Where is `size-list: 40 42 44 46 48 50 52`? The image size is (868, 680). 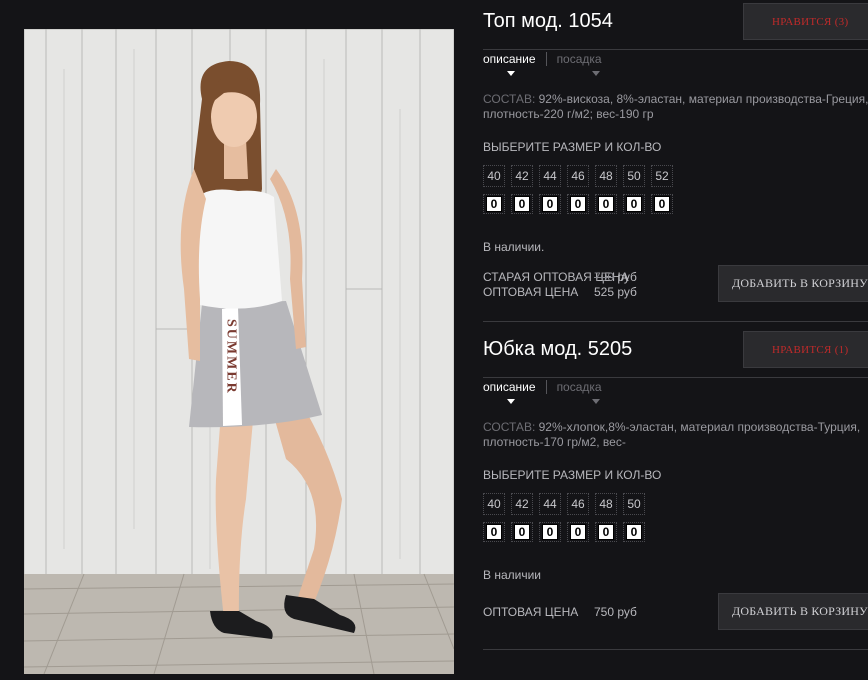
size-list: 40 42 44 46 48 50 52 is located at coordinates (581, 176).